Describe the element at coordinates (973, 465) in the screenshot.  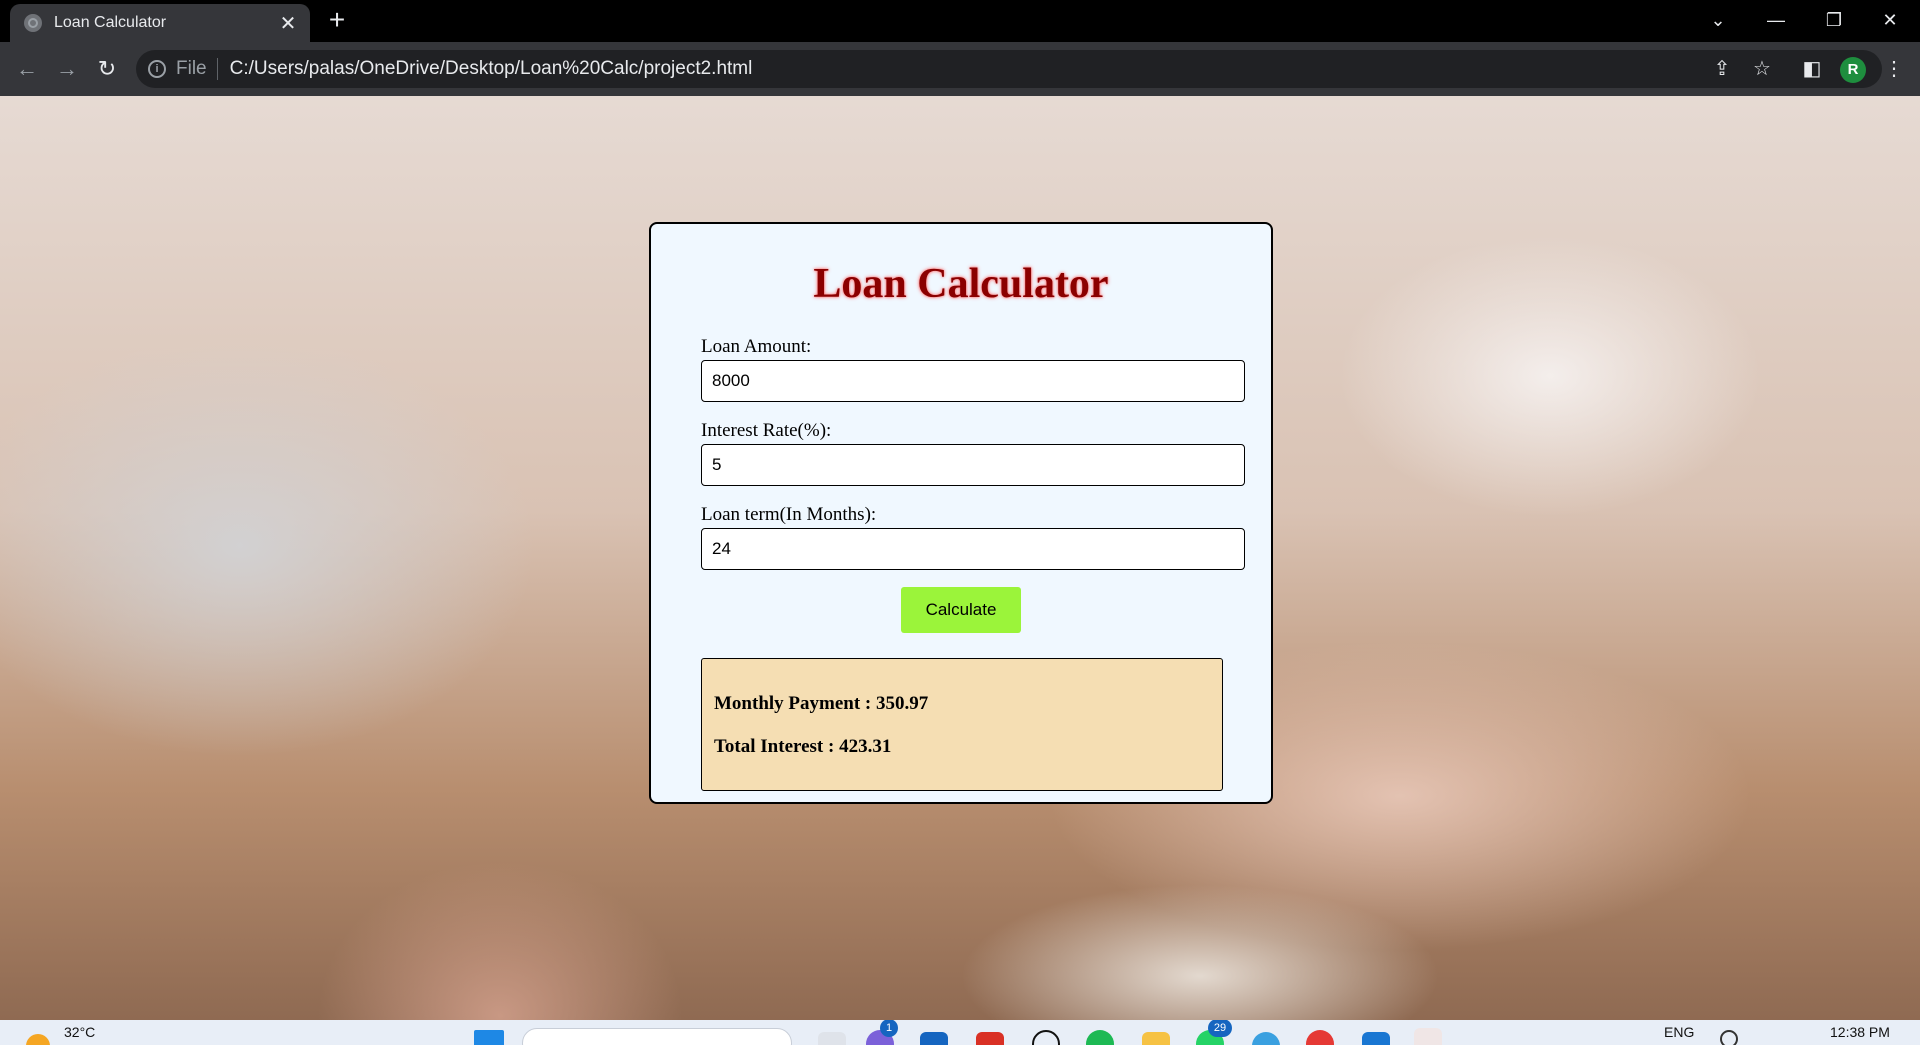
I see `interest-rate-input` at that location.